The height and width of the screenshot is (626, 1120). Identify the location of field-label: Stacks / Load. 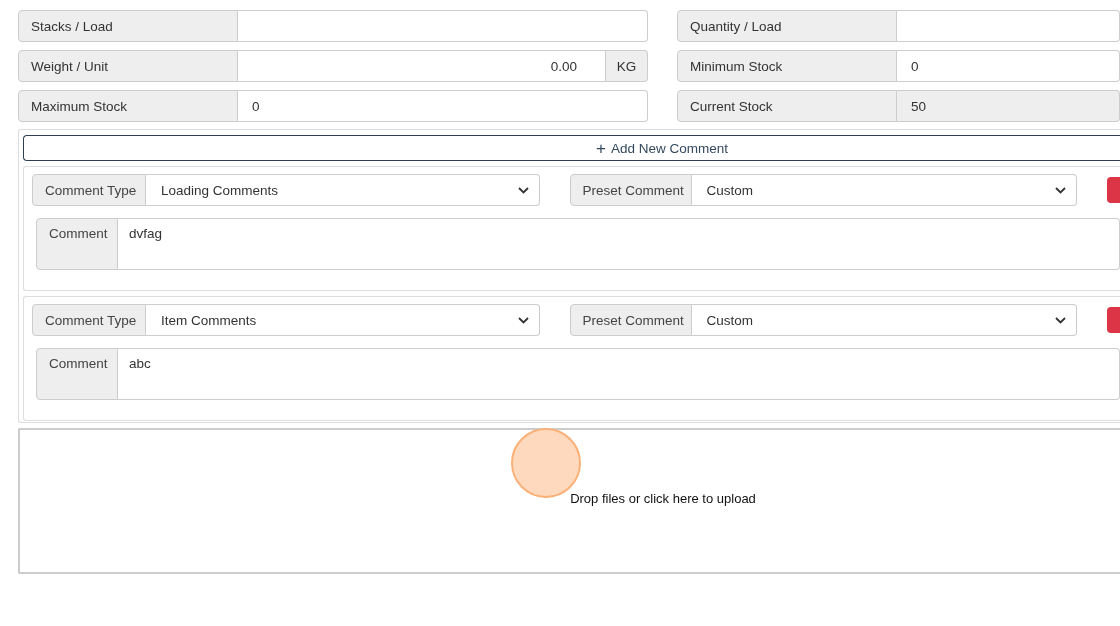
(128, 26).